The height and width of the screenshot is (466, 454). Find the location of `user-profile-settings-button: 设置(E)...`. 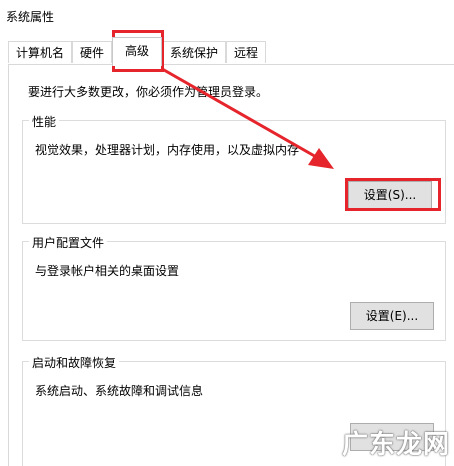

user-profile-settings-button: 设置(E)... is located at coordinates (392, 316).